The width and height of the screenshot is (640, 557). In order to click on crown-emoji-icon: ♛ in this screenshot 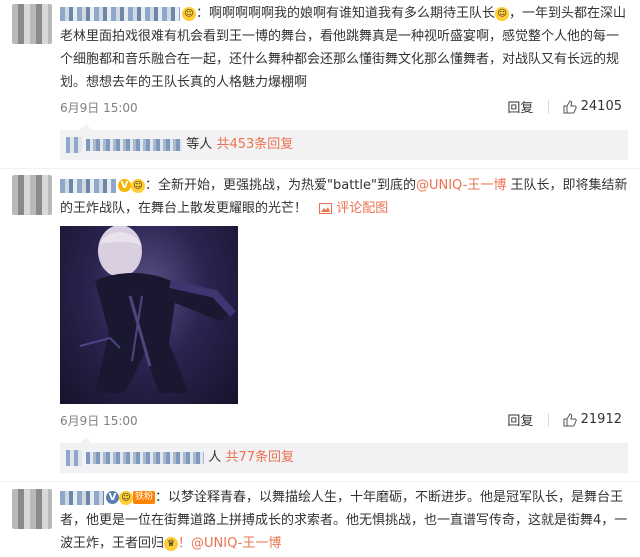, I will do `click(171, 543)`.